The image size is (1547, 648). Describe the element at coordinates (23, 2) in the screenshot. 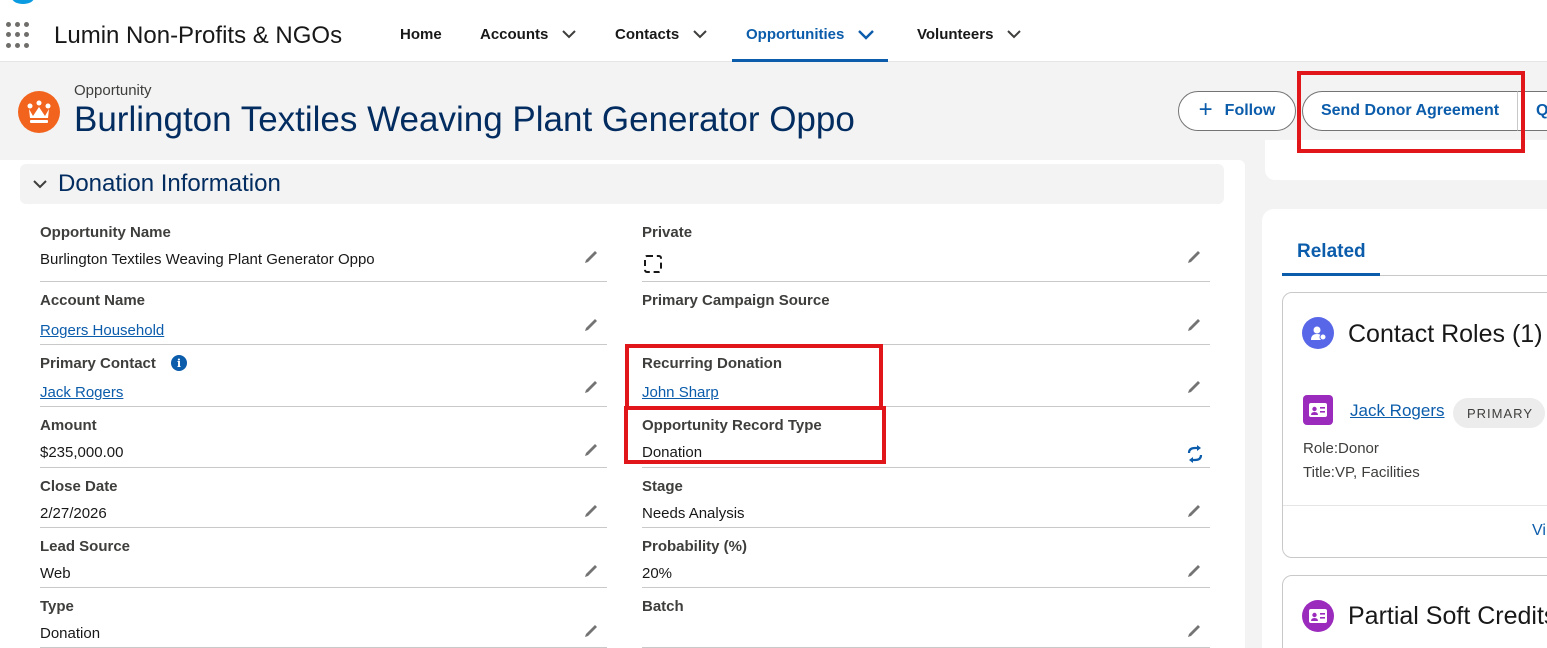

I see `salesforce-cloud-logo` at that location.